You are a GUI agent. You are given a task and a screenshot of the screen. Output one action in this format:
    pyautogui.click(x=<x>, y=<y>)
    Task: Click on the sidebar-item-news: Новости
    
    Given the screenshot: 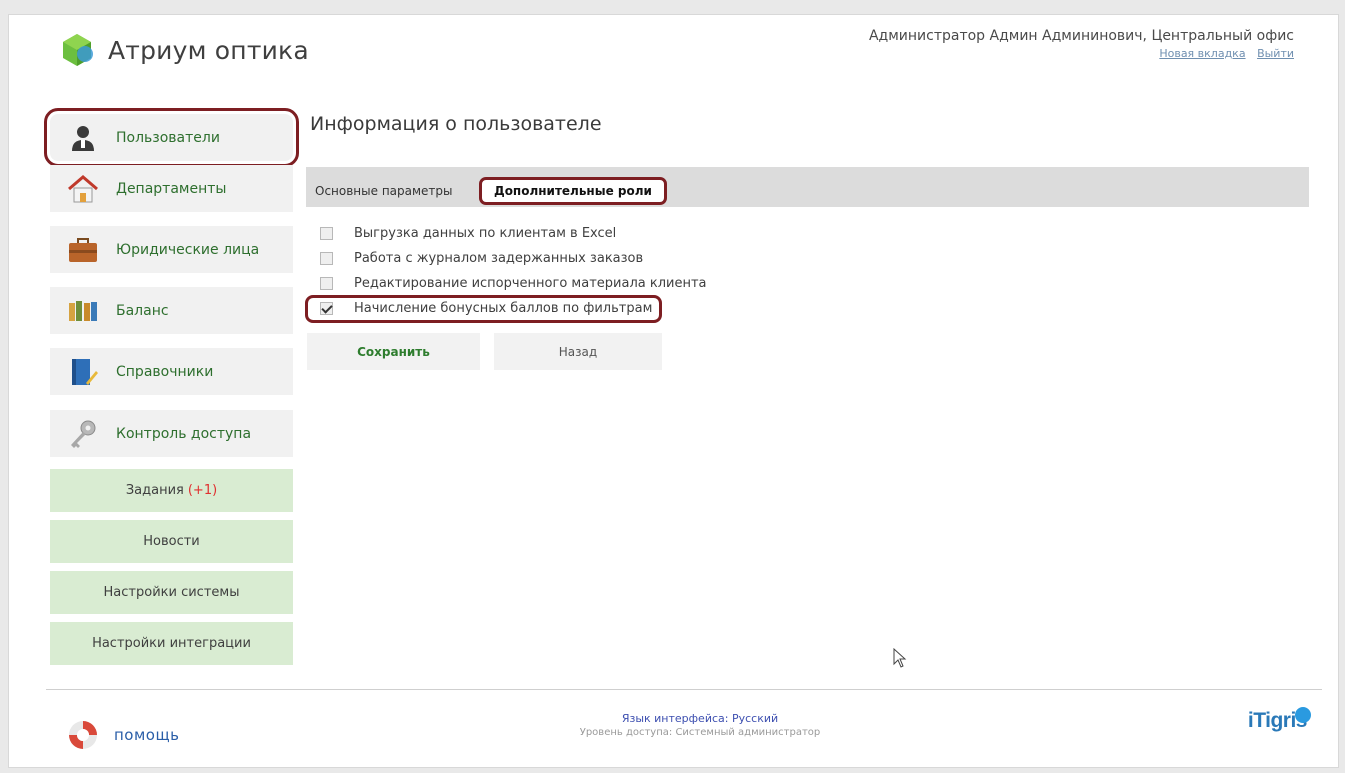 What is the action you would take?
    pyautogui.click(x=171, y=541)
    